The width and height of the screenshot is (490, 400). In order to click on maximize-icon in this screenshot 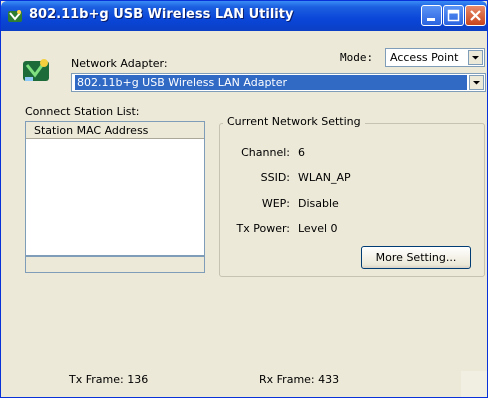, I will do `click(453, 15)`.